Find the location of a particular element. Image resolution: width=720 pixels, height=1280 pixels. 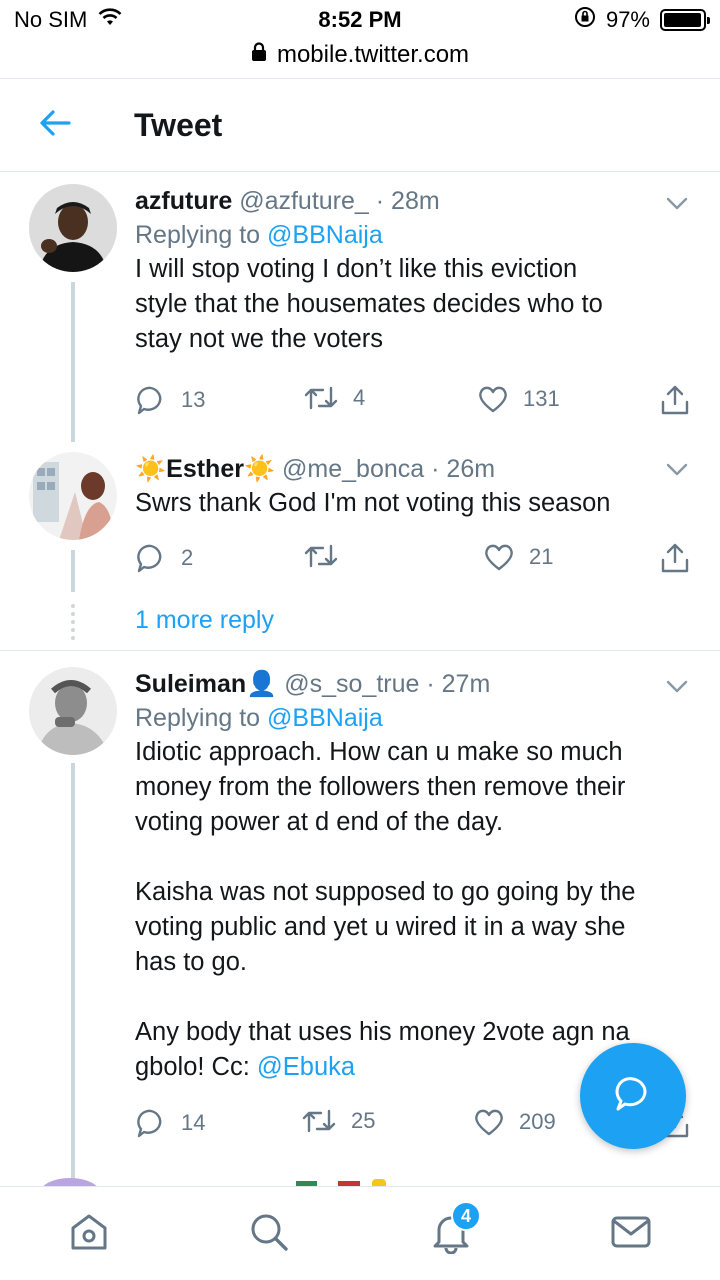

reply-count: 14 is located at coordinates (193, 1122).